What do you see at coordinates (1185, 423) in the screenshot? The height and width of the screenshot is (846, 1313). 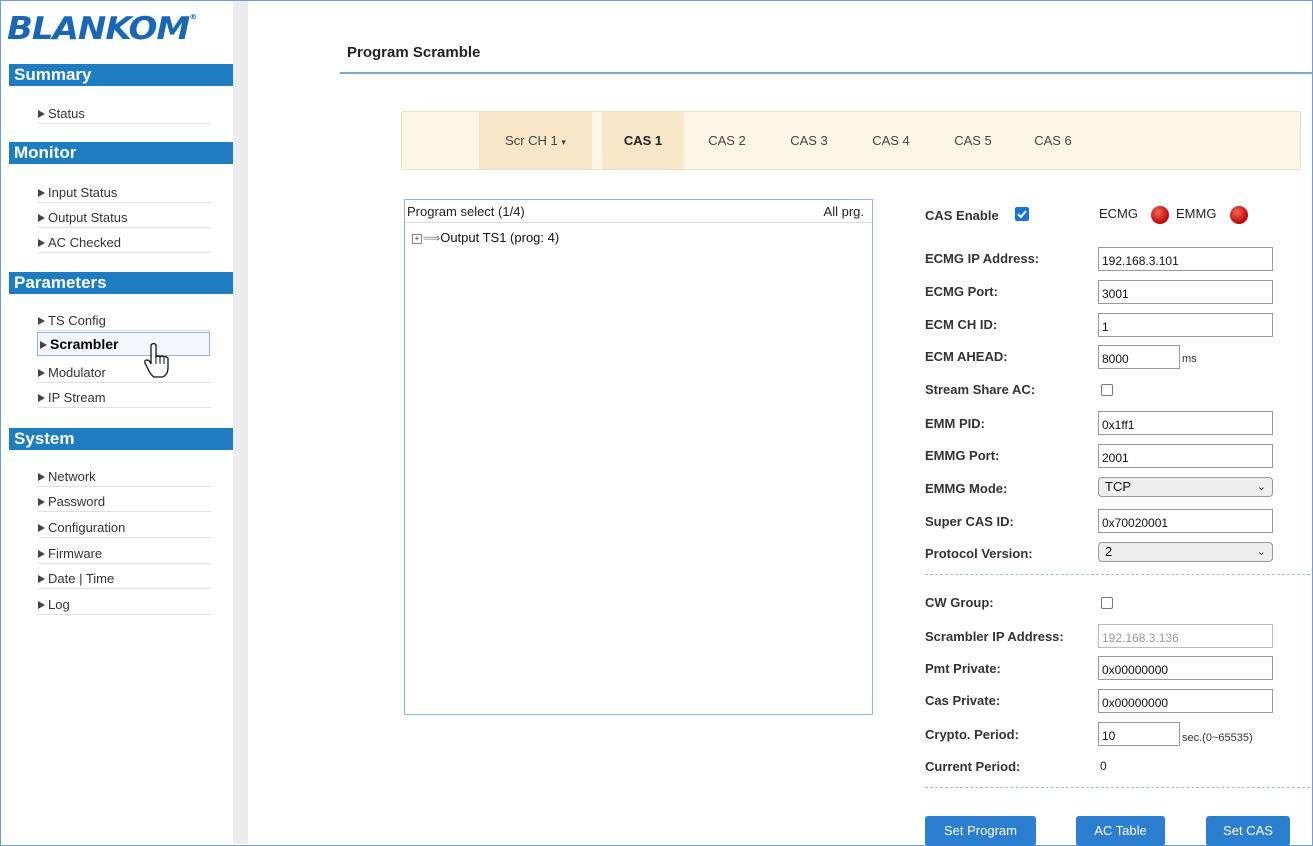 I see `emm-pid-input` at bounding box center [1185, 423].